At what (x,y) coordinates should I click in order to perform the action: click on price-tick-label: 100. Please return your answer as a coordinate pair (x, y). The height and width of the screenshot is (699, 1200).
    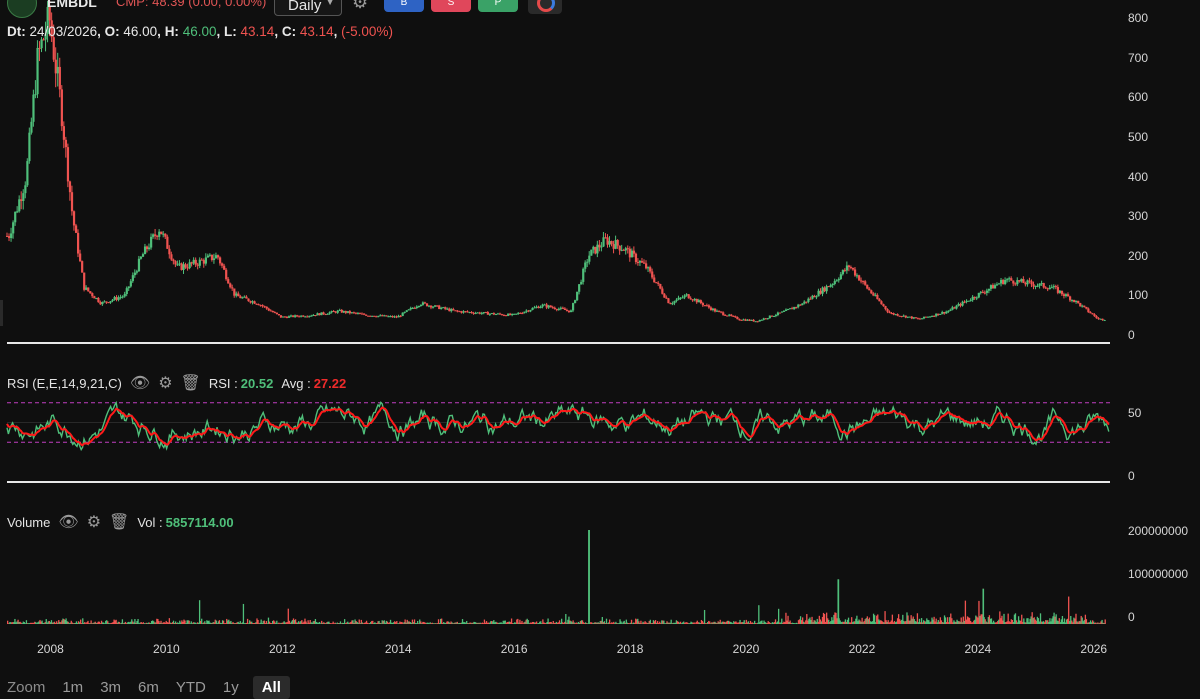
    Looking at the image, I should click on (1138, 295).